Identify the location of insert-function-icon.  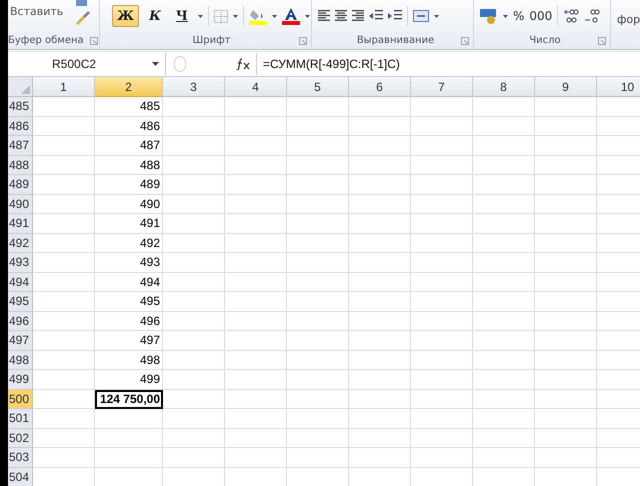
(243, 64).